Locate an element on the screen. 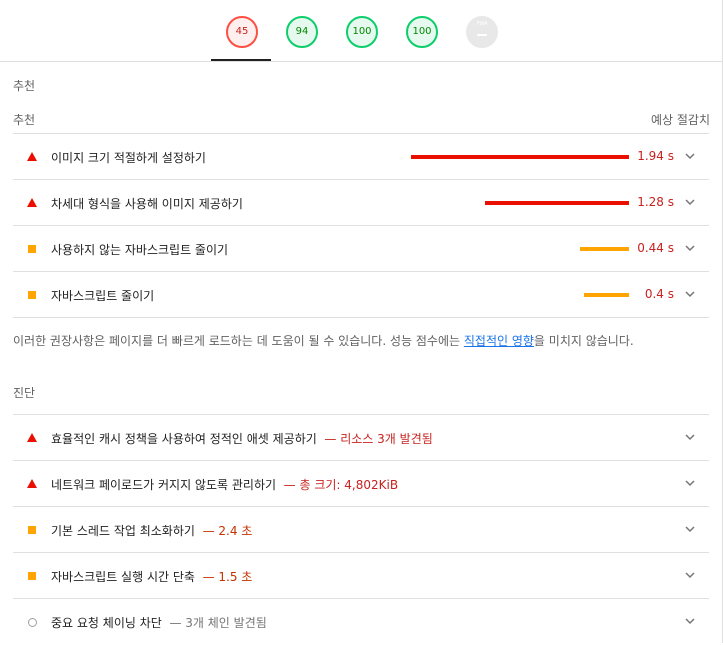 The width and height of the screenshot is (723, 645). audit-title: 기본 스레드 작업 최소화하기 — 2.4 초 is located at coordinates (151, 530).